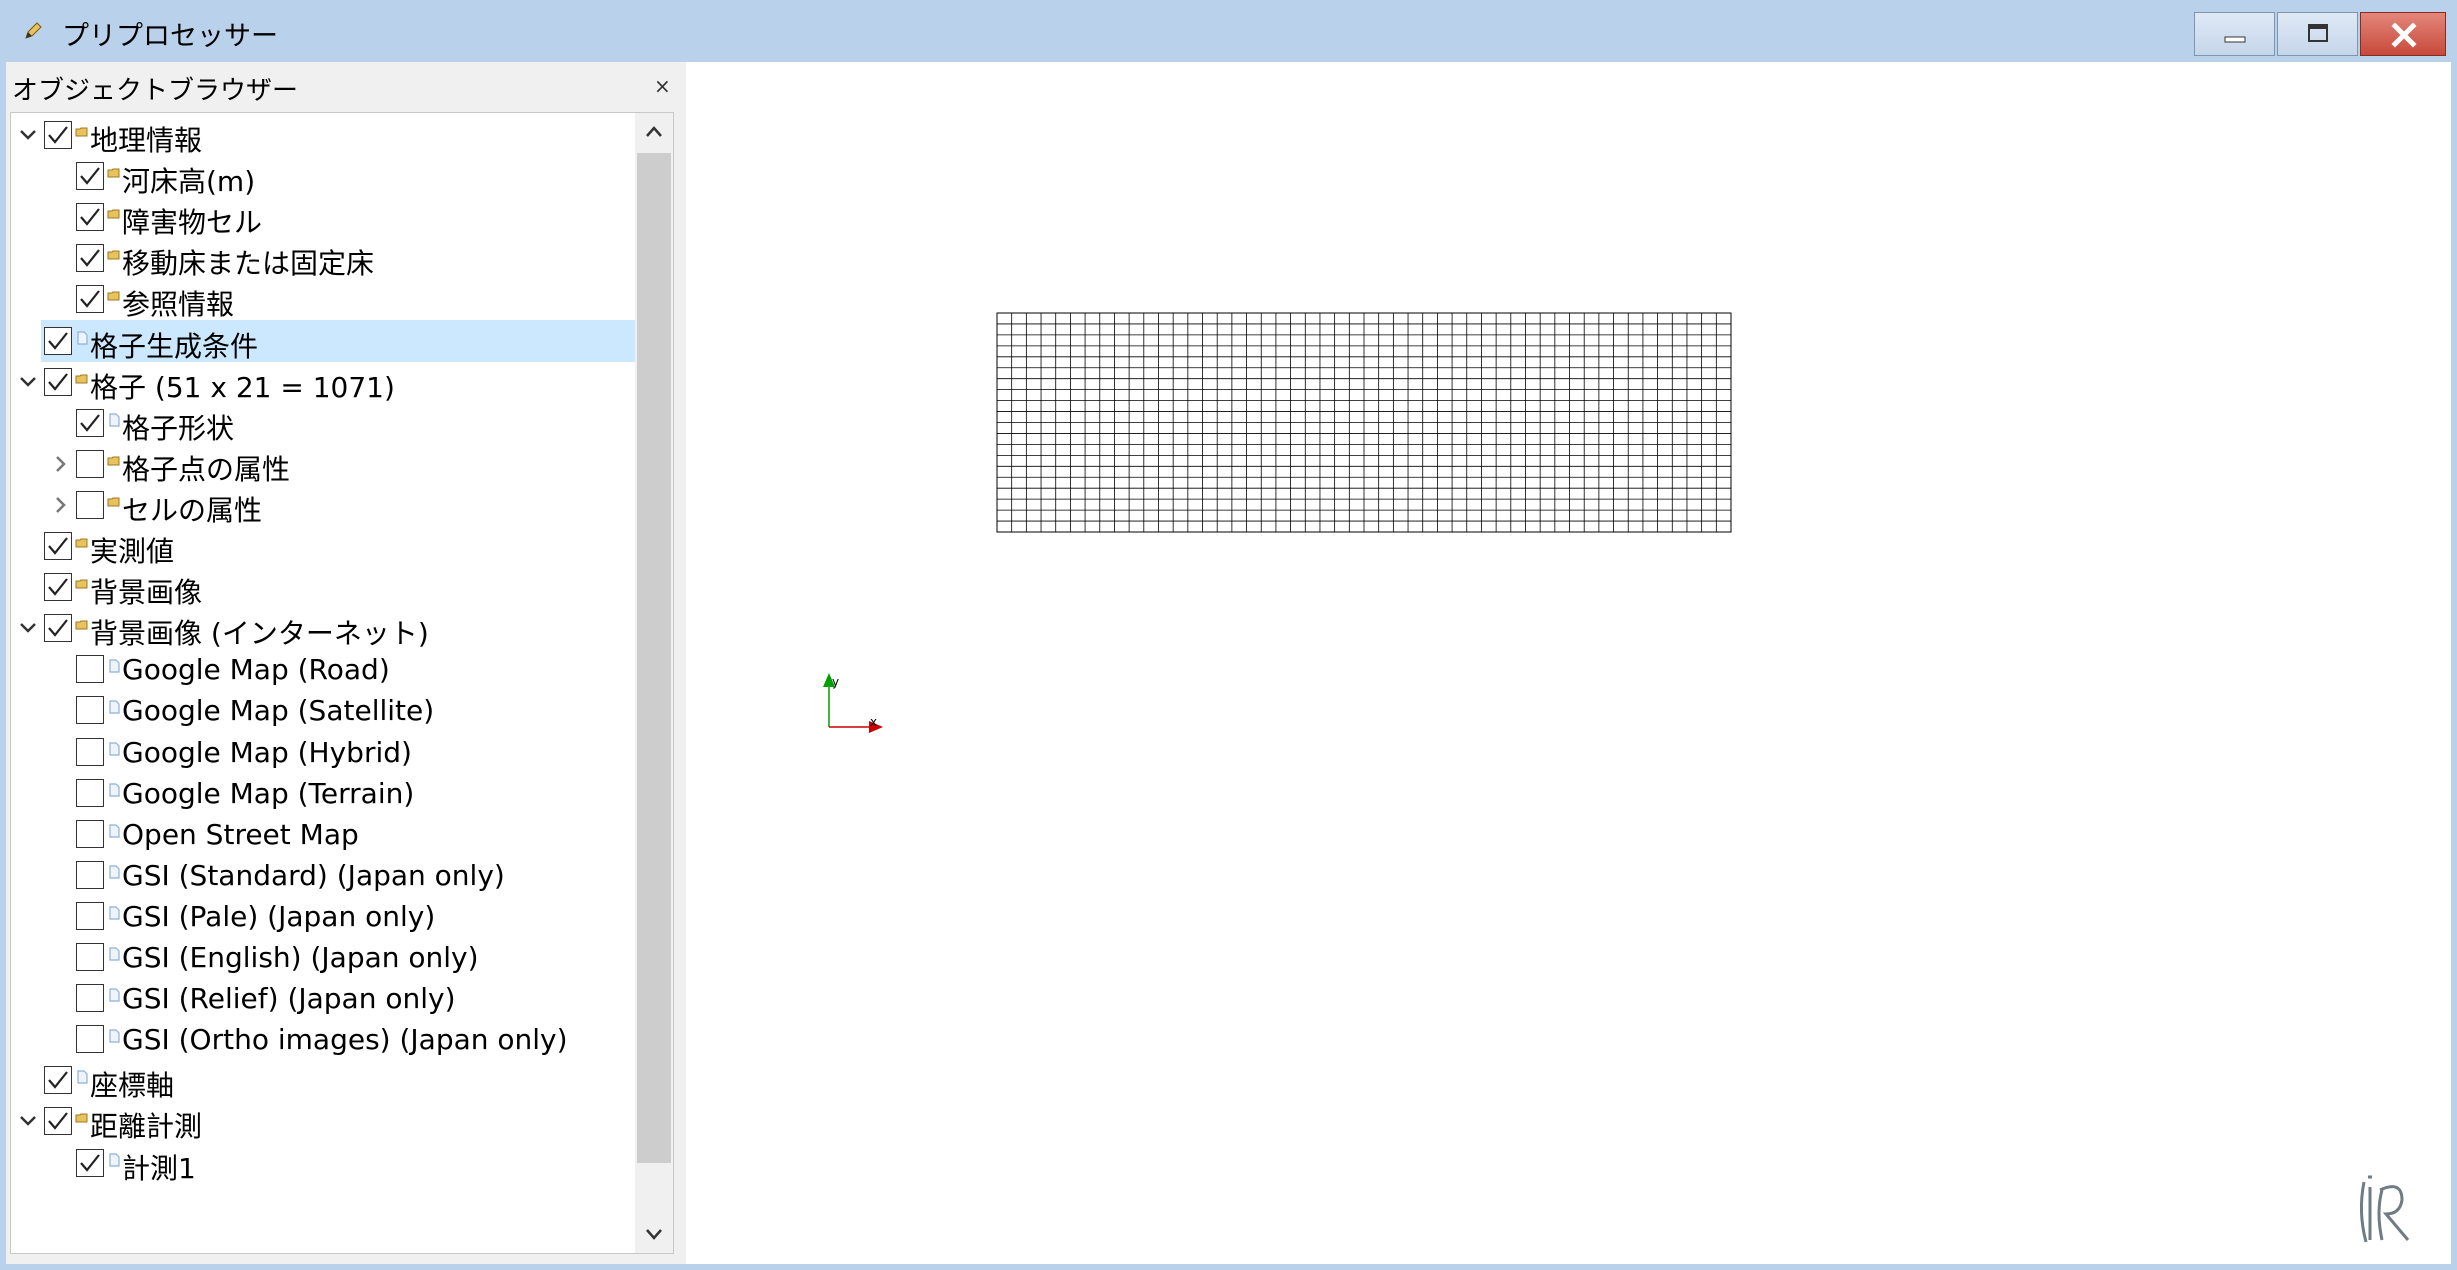  I want to click on scroll-down-button, so click(654, 1234).